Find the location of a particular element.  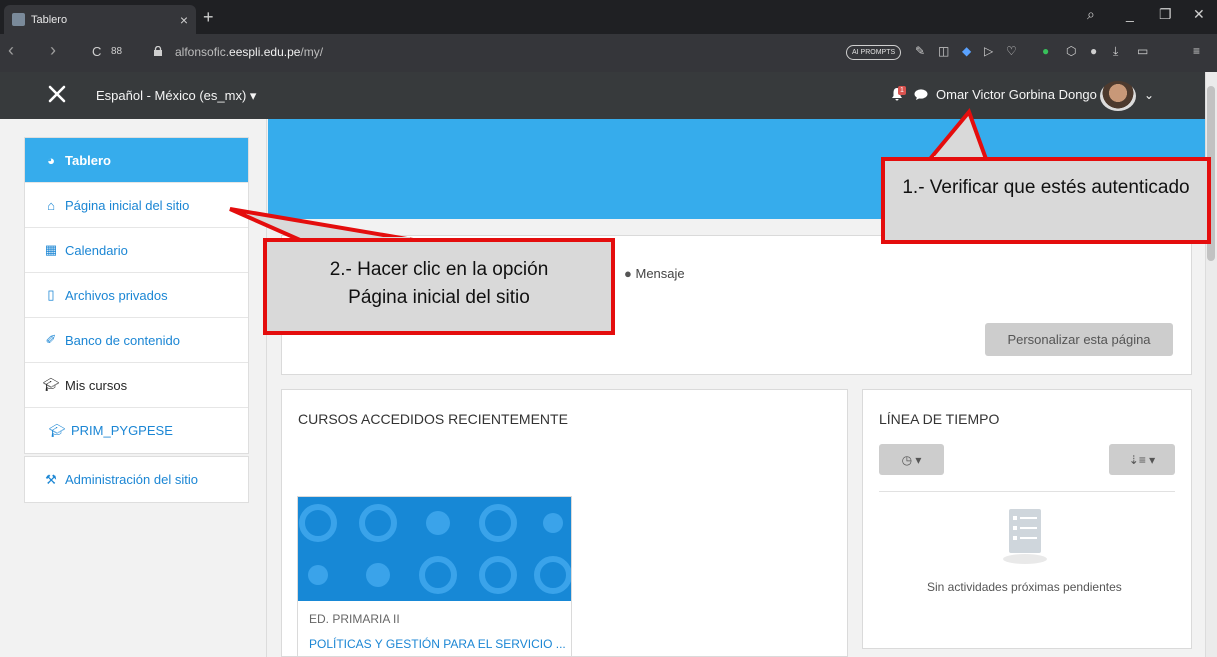

callout-step-1-text: 1.- Verificar que estés autenticado is located at coordinates (1046, 187).